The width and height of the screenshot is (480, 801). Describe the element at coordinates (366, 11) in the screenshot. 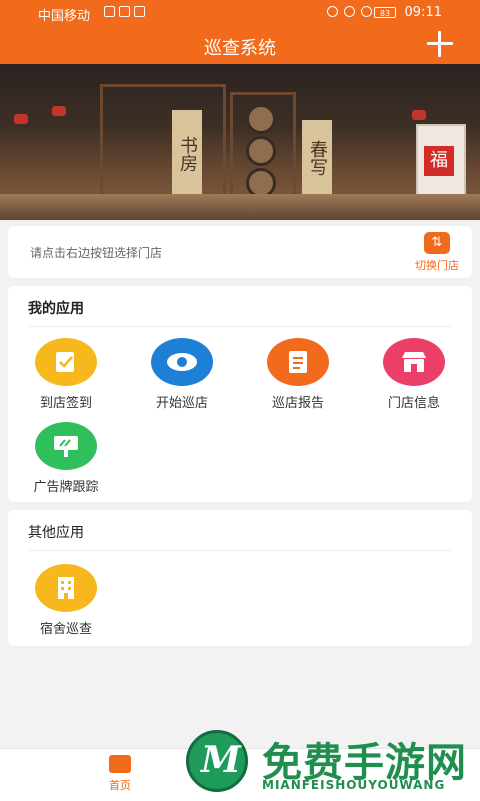

I see `vibrate-icon` at that location.